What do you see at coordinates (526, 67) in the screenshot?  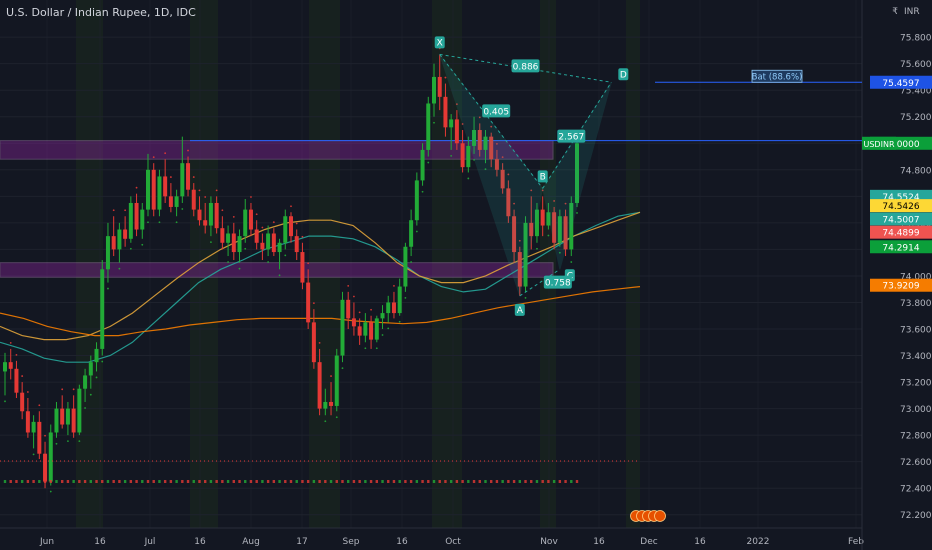 I see `pattern-ratio-label: 0.886` at bounding box center [526, 67].